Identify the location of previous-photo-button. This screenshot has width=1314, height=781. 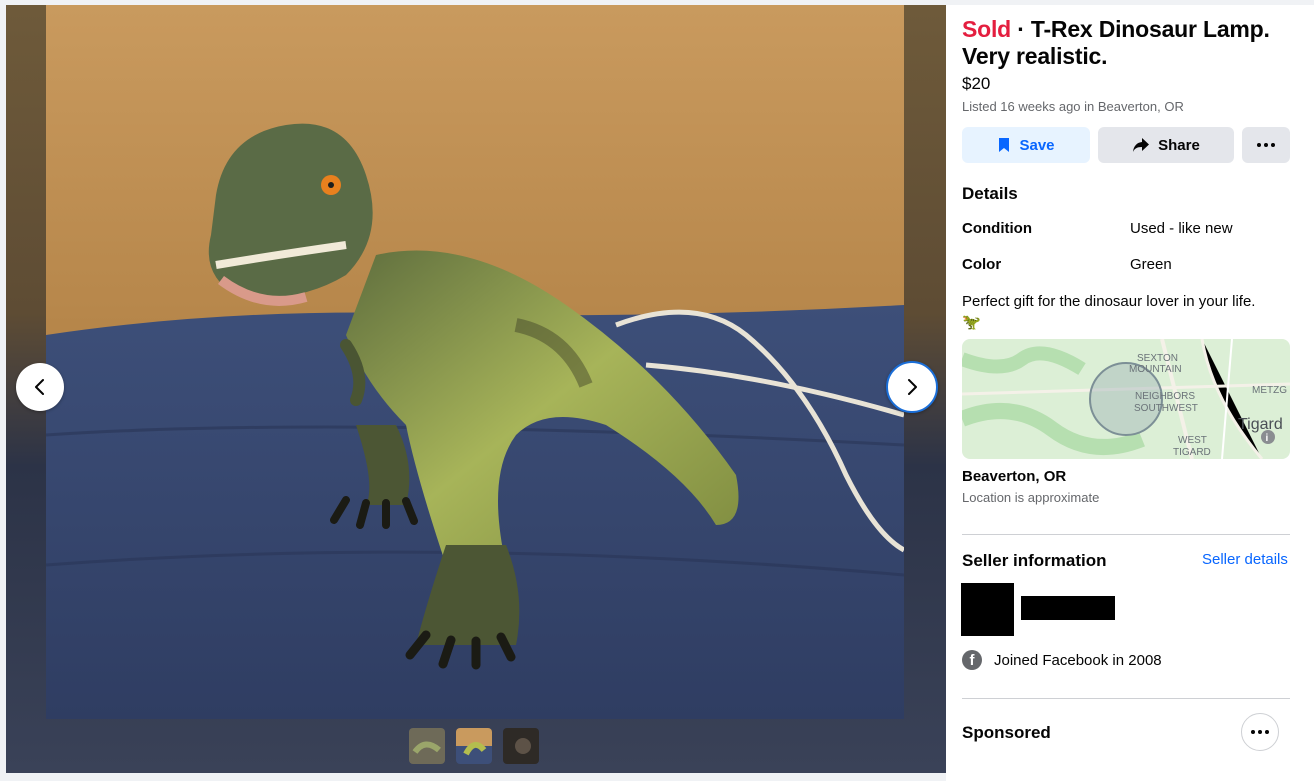
(40, 387).